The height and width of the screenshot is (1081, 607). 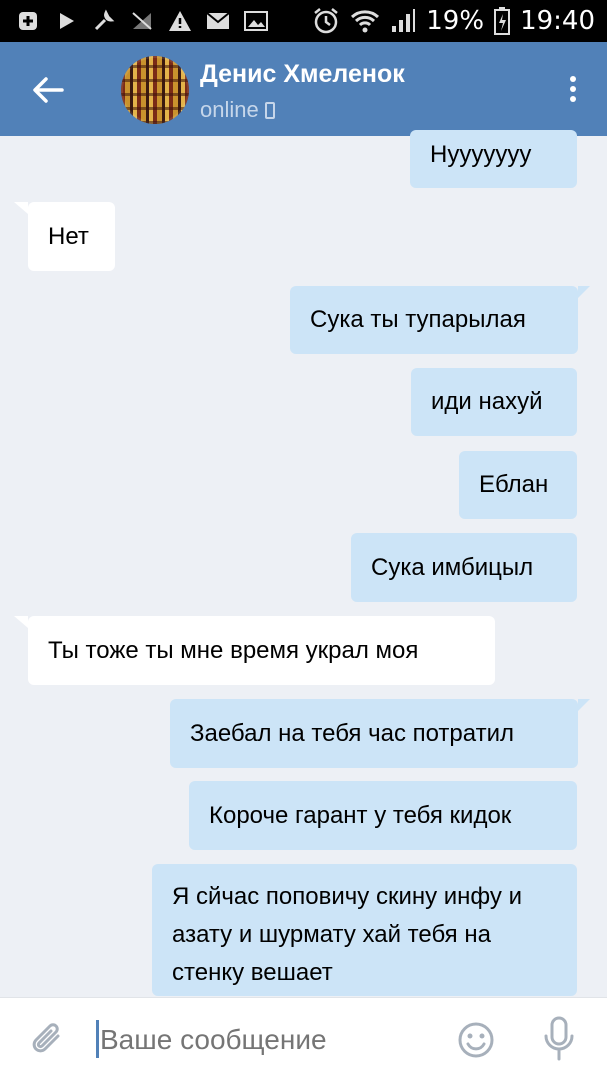 I want to click on play-icon, so click(x=66, y=21).